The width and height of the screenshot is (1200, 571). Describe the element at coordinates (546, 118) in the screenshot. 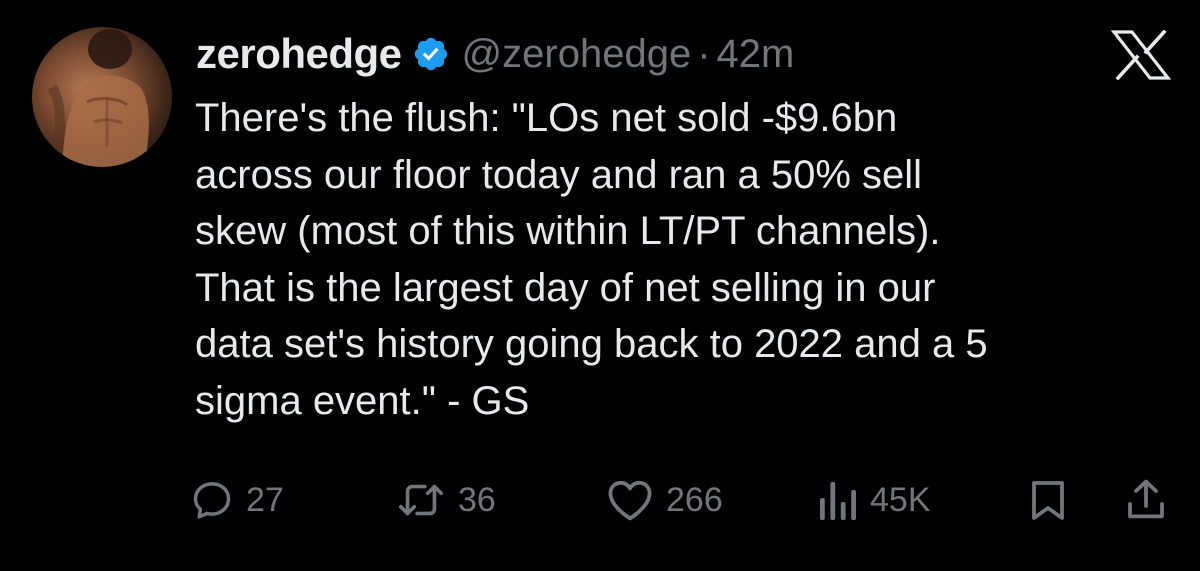

I see `tweet-text-line: There's the flush: "LOs net sold -$9.6bn` at that location.